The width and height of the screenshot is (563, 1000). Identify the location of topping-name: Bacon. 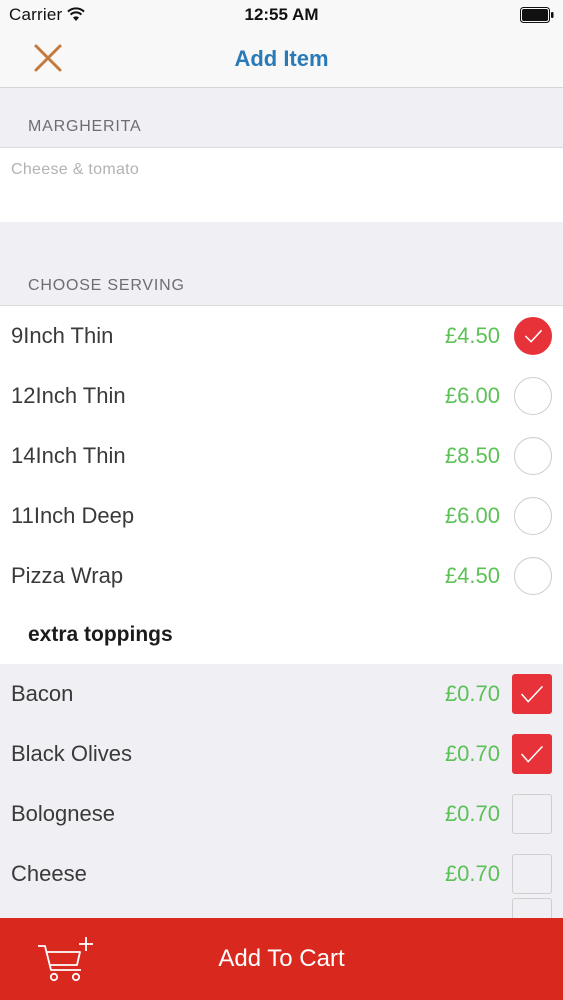
(42, 693).